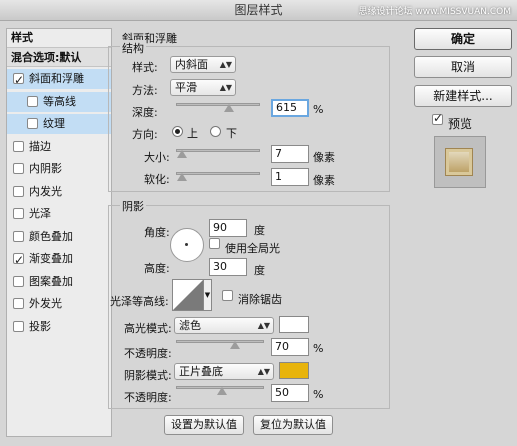  I want to click on shadow-mode-select: 正片叠底 ▲▼, so click(224, 371).